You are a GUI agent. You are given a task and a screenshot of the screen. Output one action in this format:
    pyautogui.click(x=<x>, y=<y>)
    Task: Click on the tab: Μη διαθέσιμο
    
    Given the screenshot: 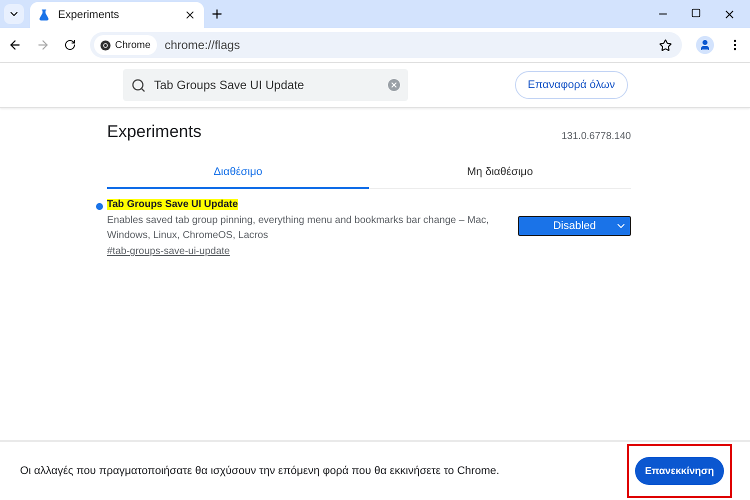 What is the action you would take?
    pyautogui.click(x=500, y=174)
    